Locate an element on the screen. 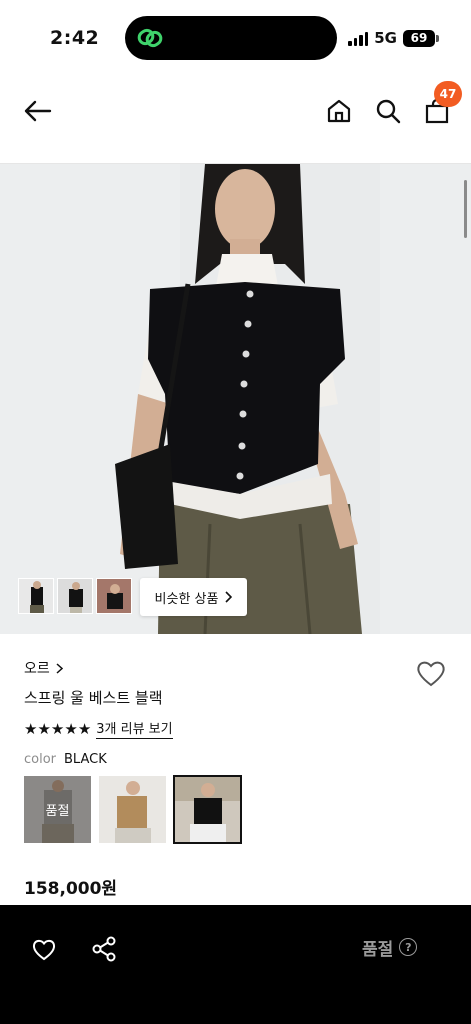  sold-out-label: 품절 is located at coordinates (378, 949).